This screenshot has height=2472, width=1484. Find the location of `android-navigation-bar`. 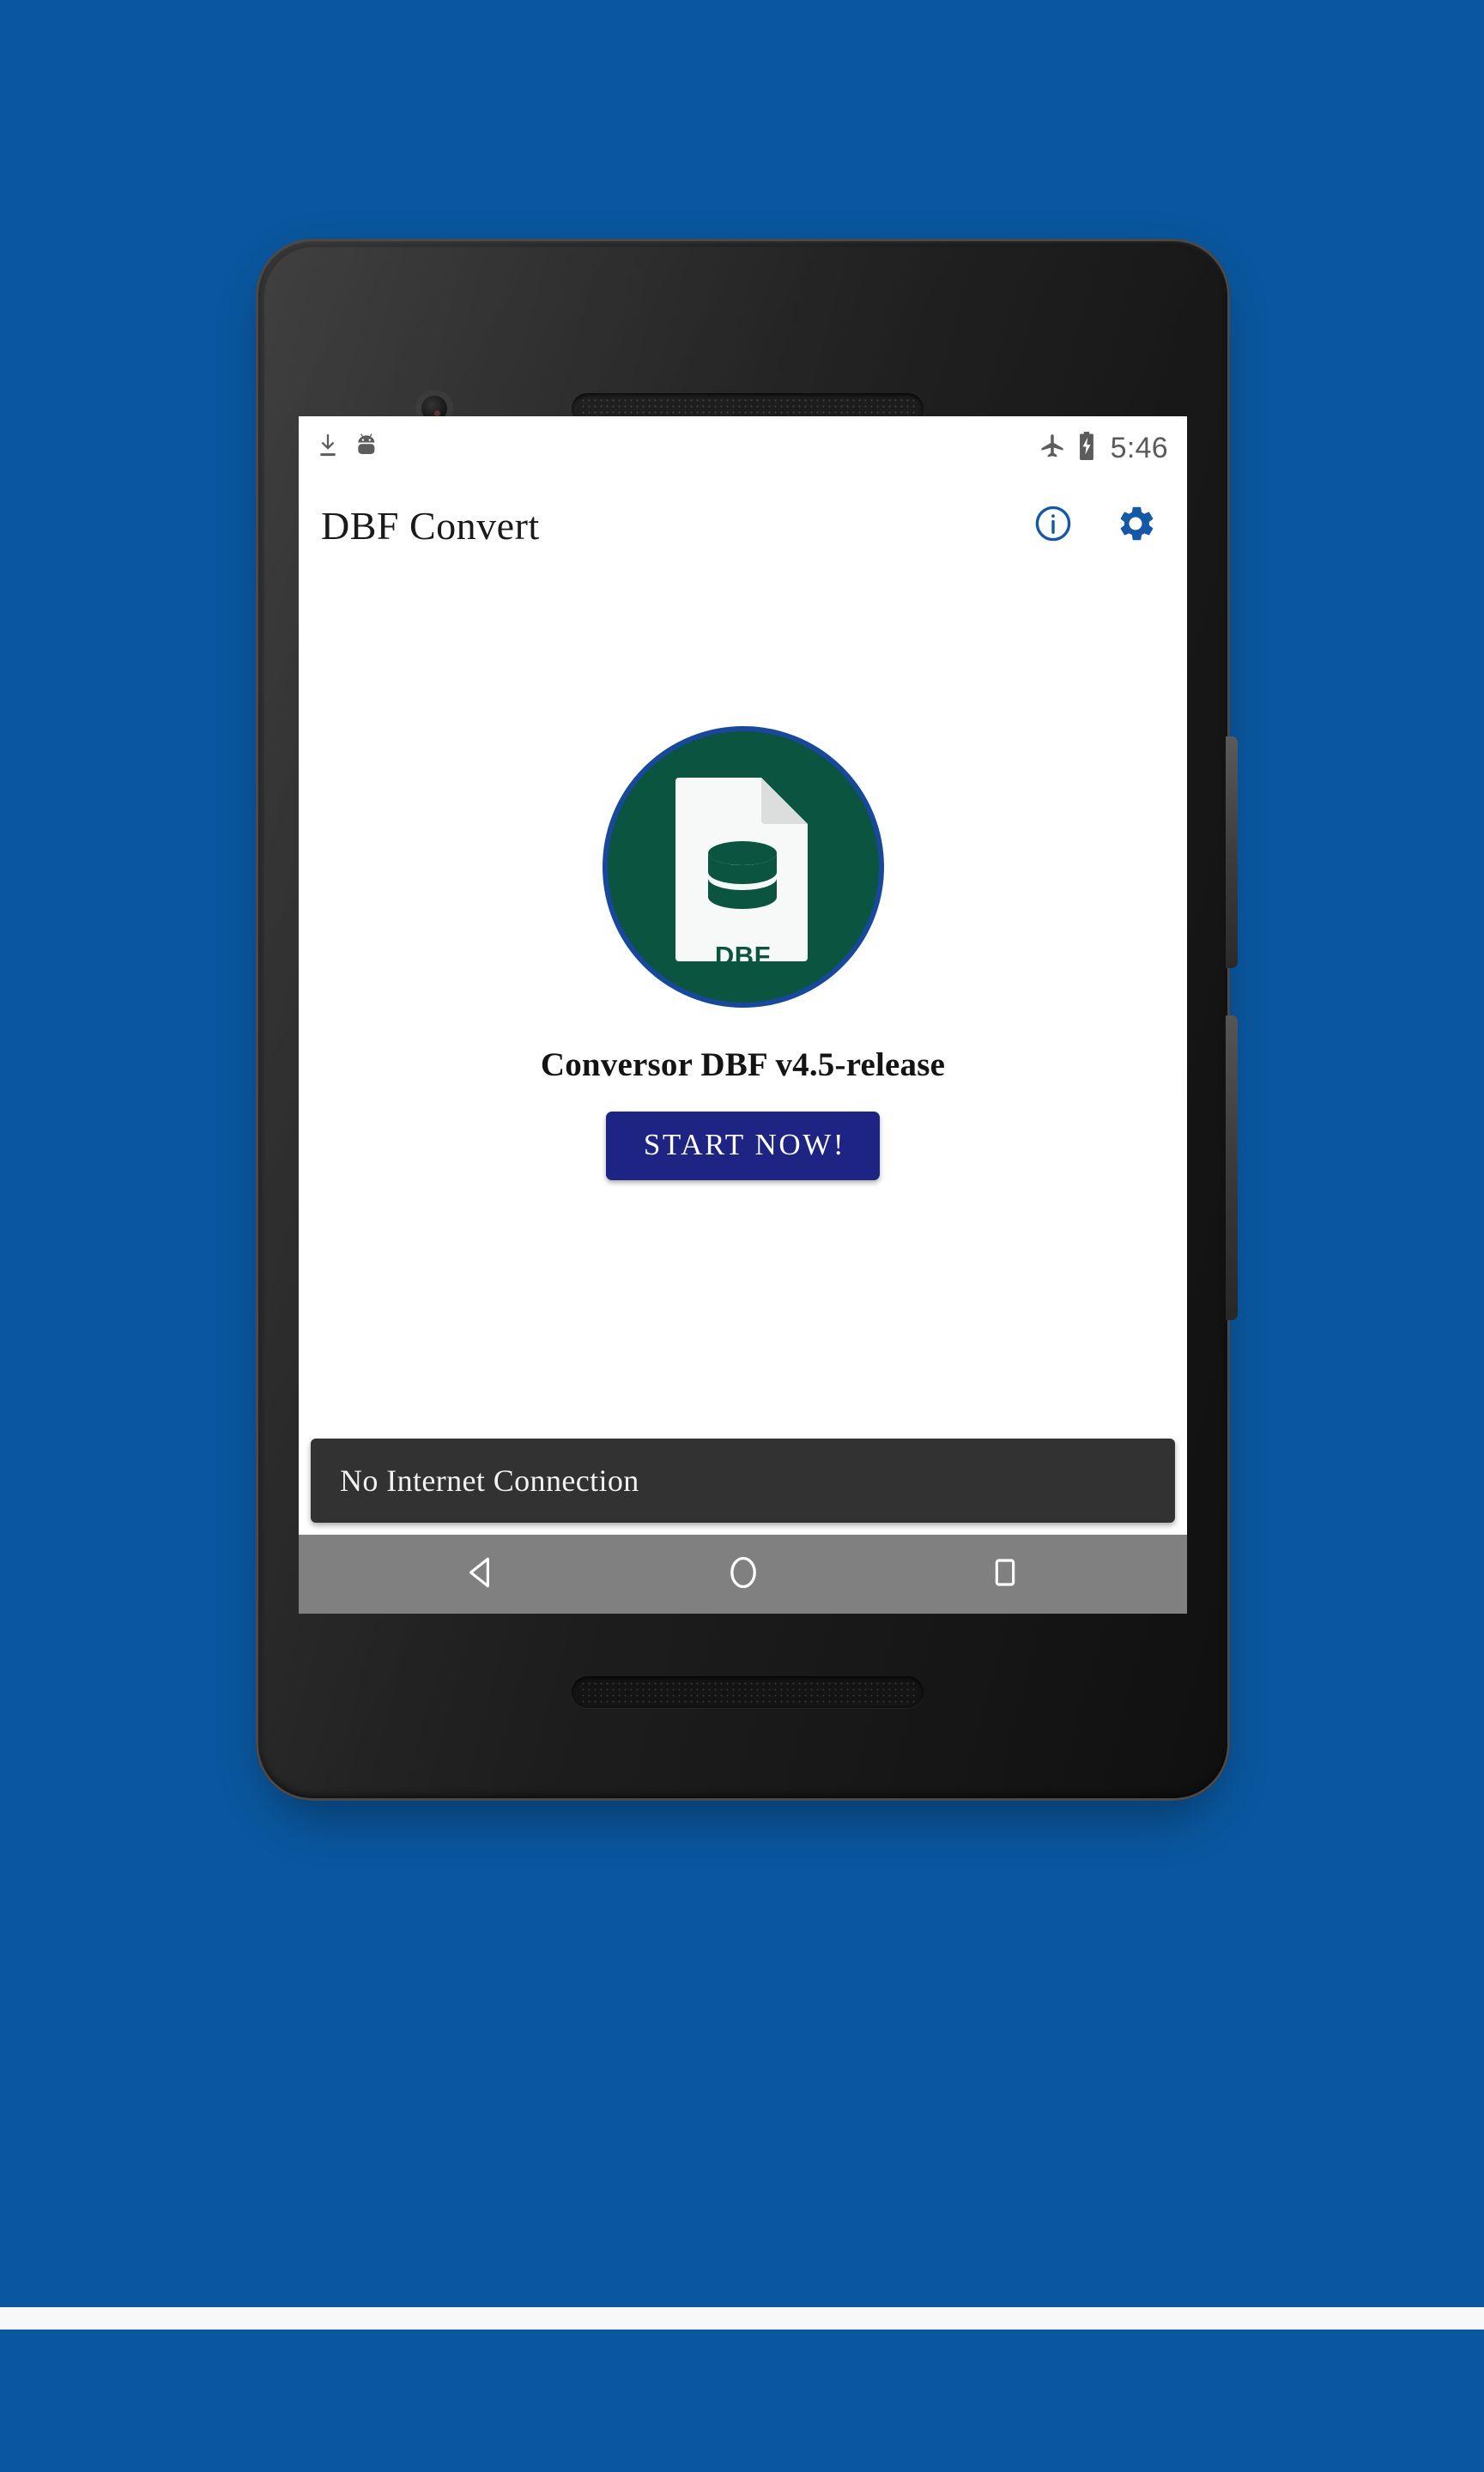

android-navigation-bar is located at coordinates (743, 1574).